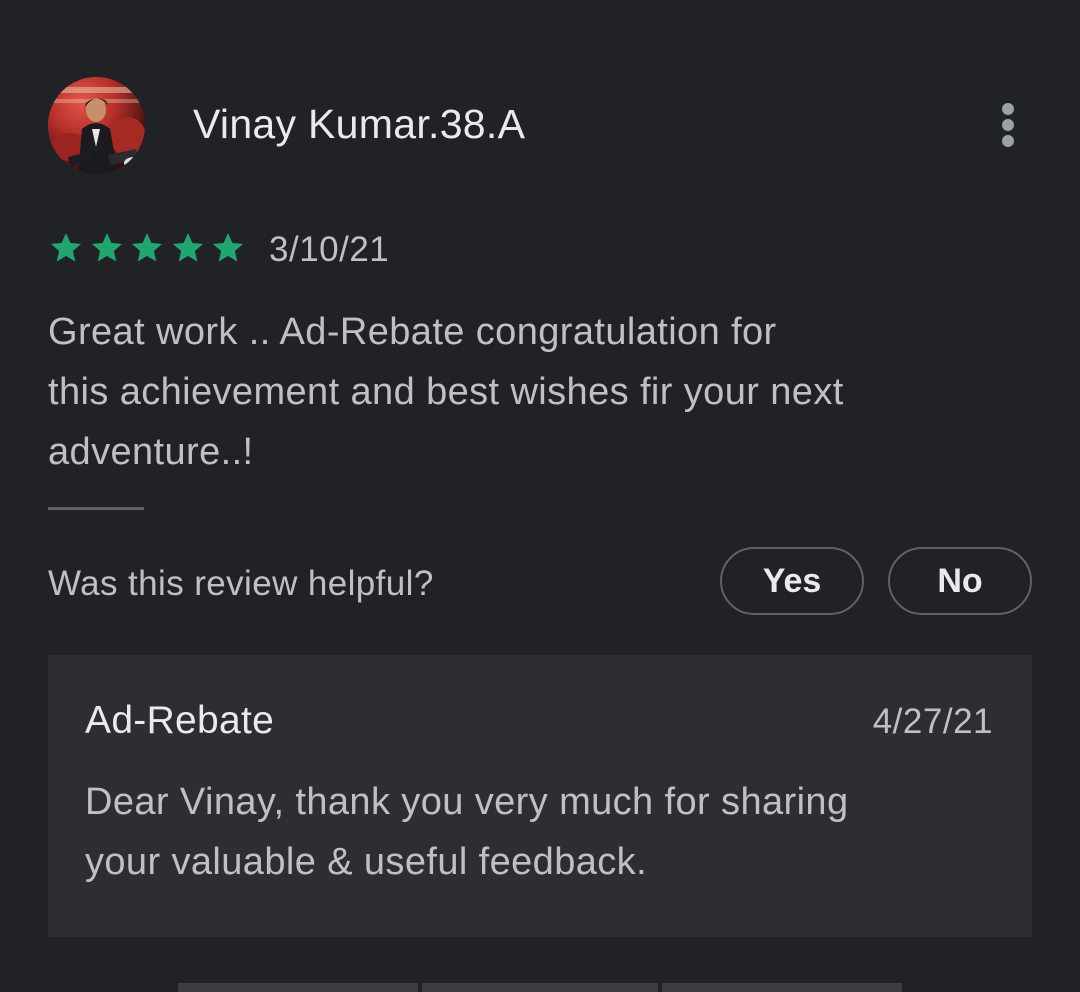 The width and height of the screenshot is (1080, 992). Describe the element at coordinates (366, 862) in the screenshot. I see `reply-text-line: your valuable & useful feedback.` at that location.